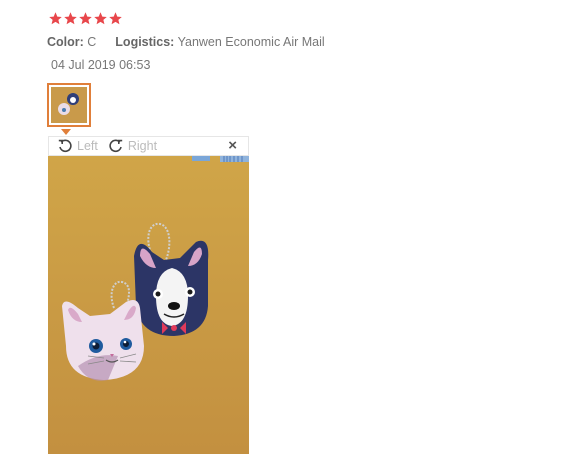 Image resolution: width=585 pixels, height=454 pixels. What do you see at coordinates (87, 146) in the screenshot?
I see `rotate-left-label: Left` at bounding box center [87, 146].